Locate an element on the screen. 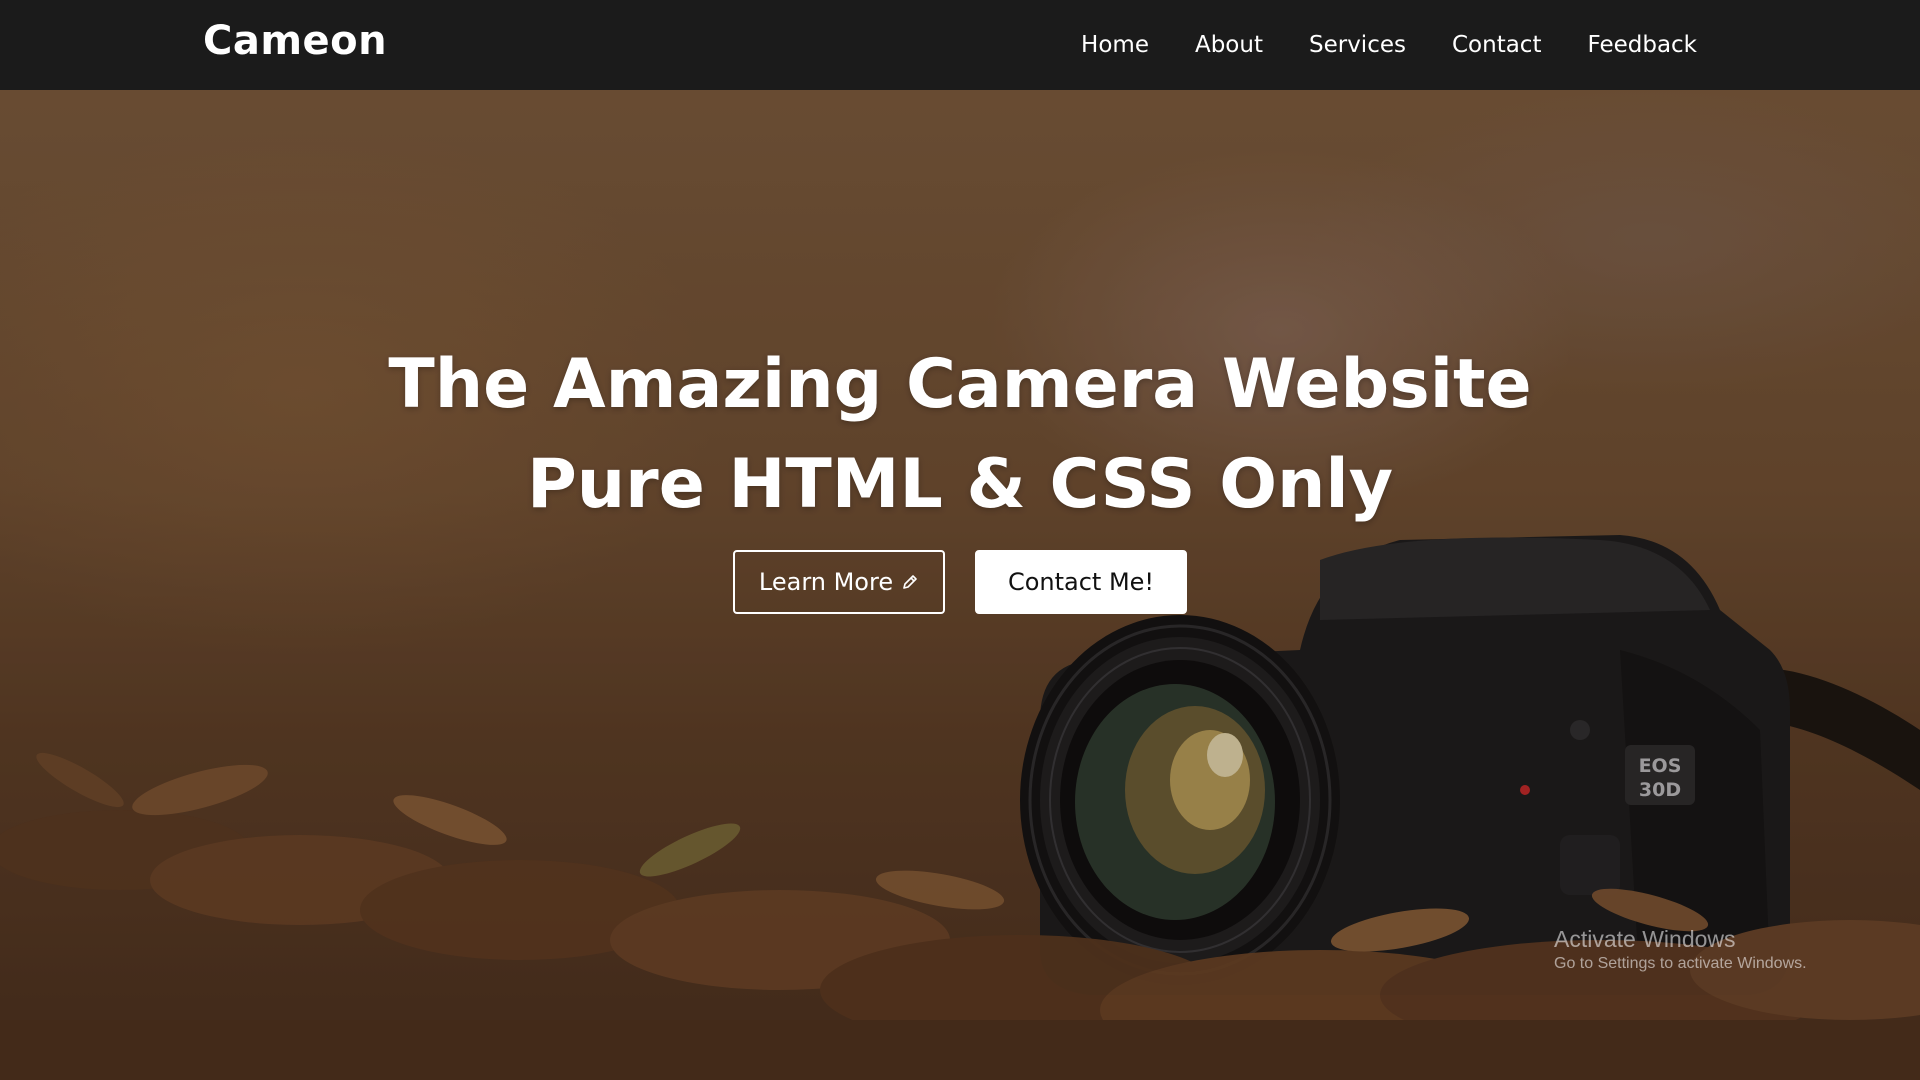  nav-link-services: Services is located at coordinates (1357, 45).